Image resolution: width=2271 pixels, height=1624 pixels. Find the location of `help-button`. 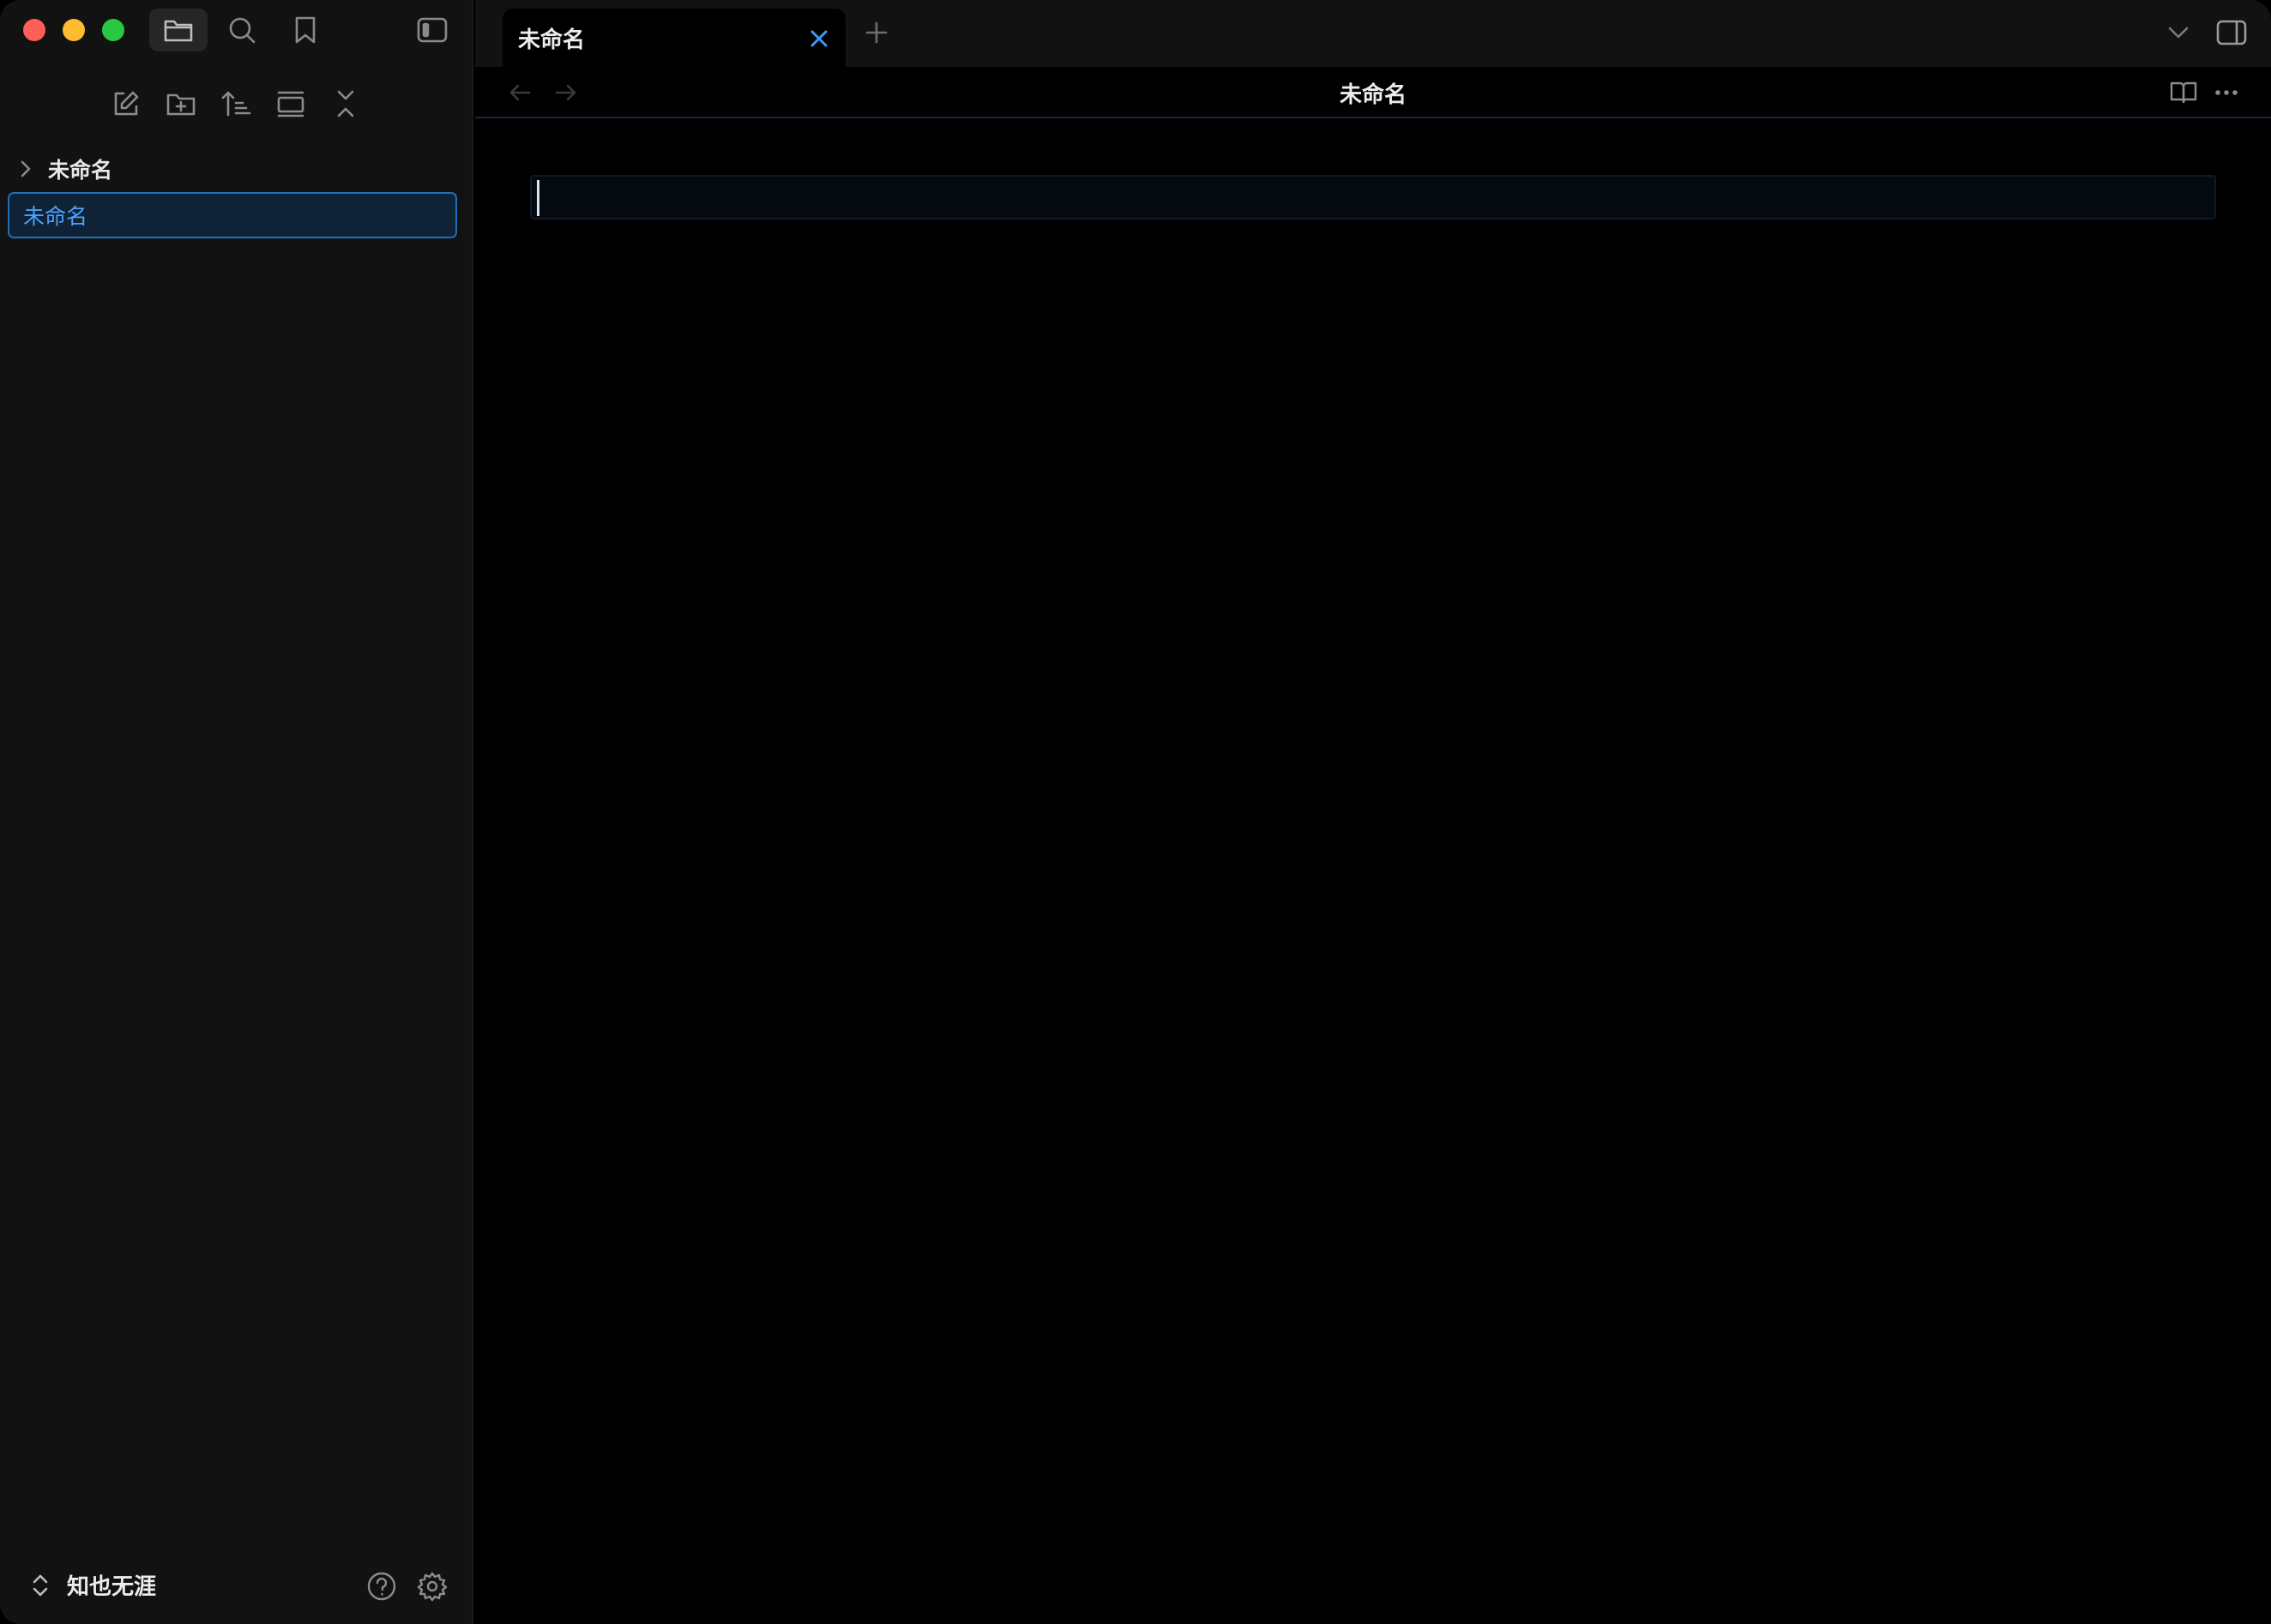

help-button is located at coordinates (382, 1586).